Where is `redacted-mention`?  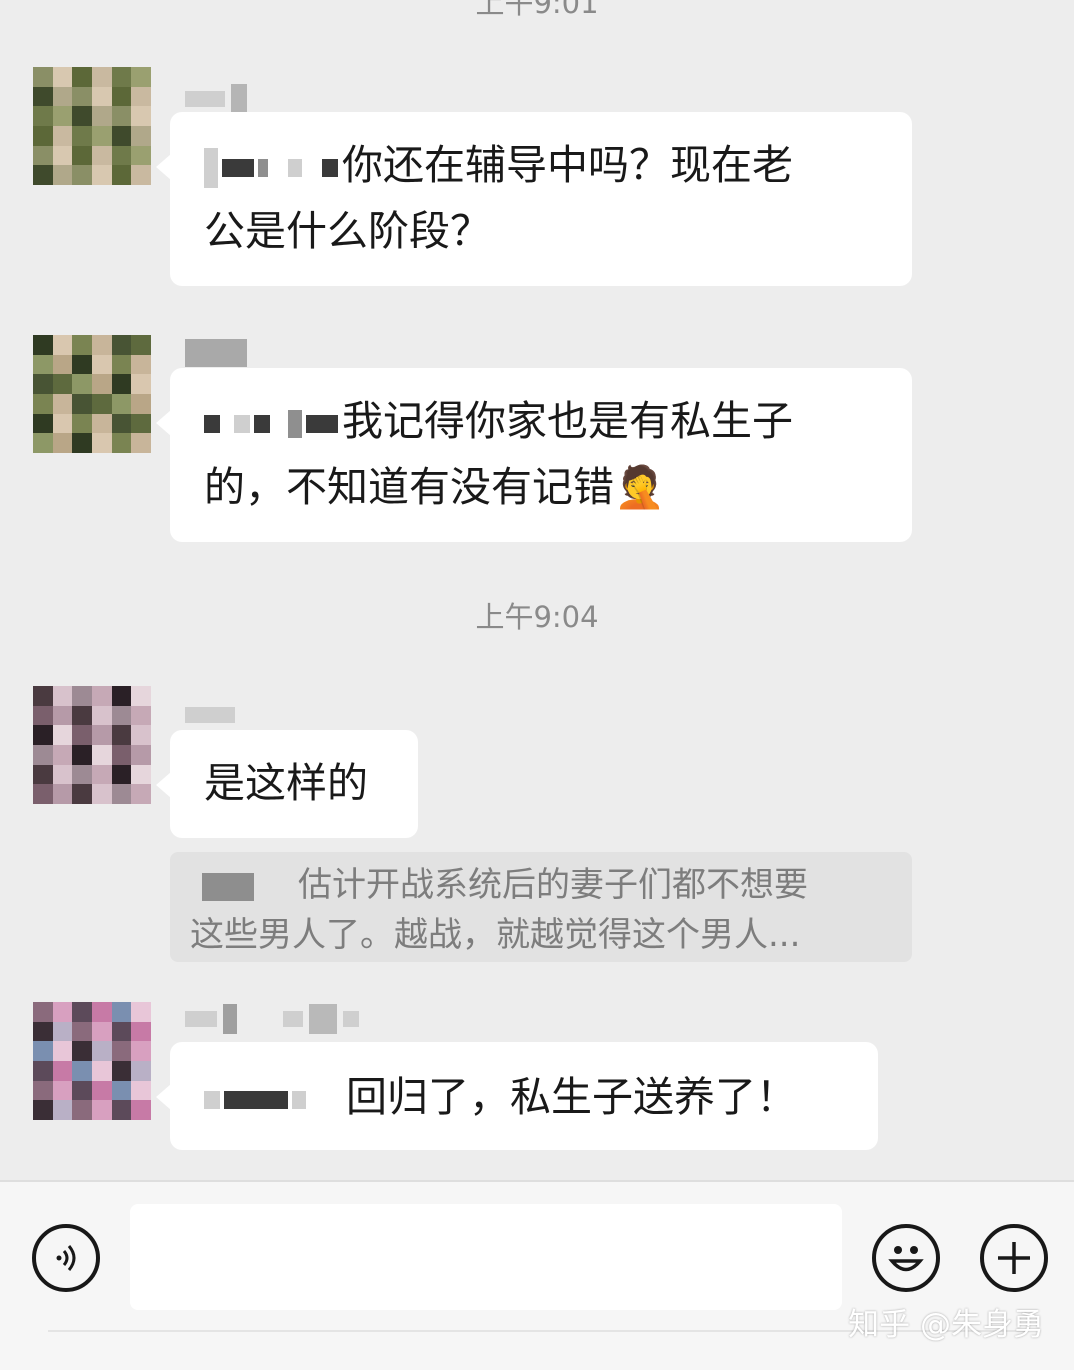
redacted-mention is located at coordinates (212, 1100).